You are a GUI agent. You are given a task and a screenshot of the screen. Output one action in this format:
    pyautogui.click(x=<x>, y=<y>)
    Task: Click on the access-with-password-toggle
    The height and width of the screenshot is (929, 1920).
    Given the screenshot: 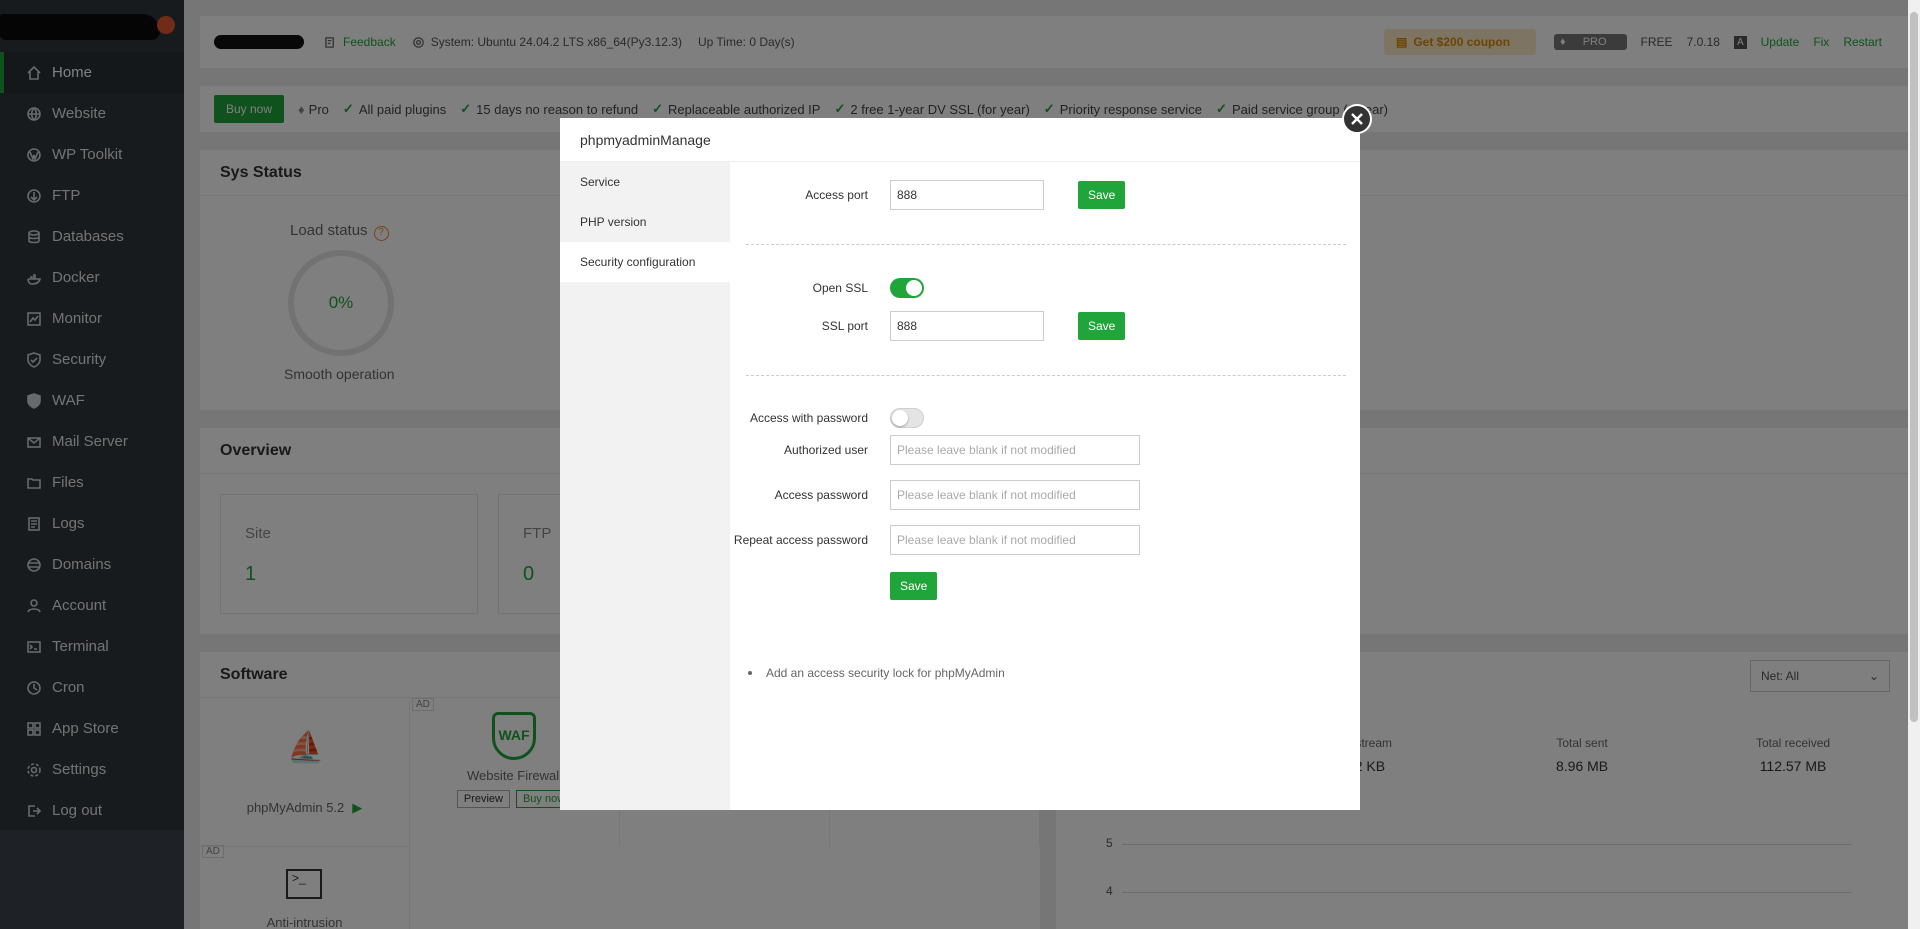 What is the action you would take?
    pyautogui.click(x=907, y=418)
    